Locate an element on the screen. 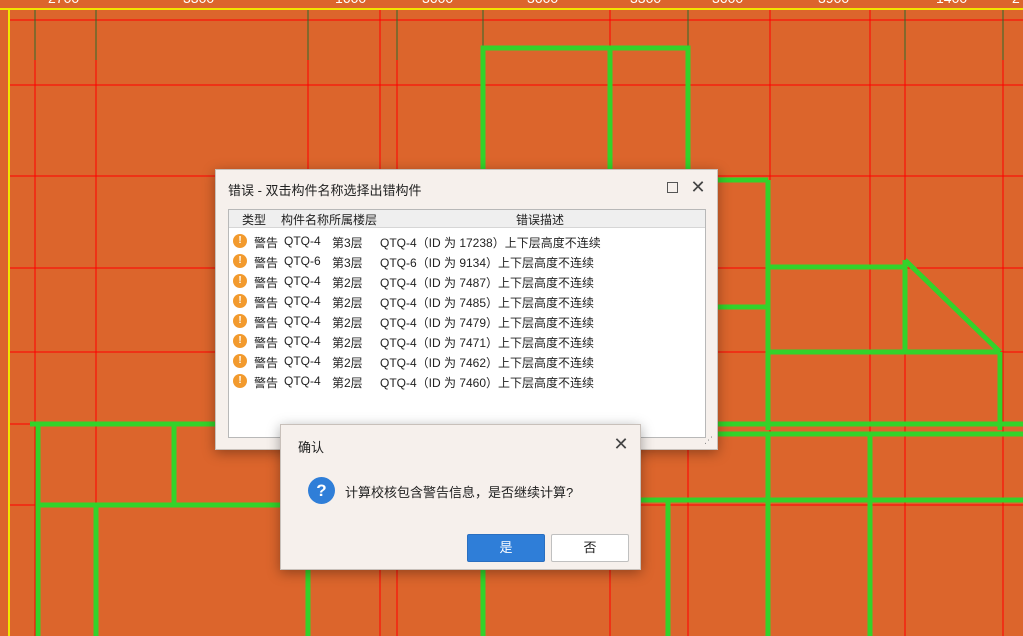 This screenshot has height=636, width=1023. row-desc: QTQ-4（ID 为 7462）上下层高度不连续 is located at coordinates (487, 363).